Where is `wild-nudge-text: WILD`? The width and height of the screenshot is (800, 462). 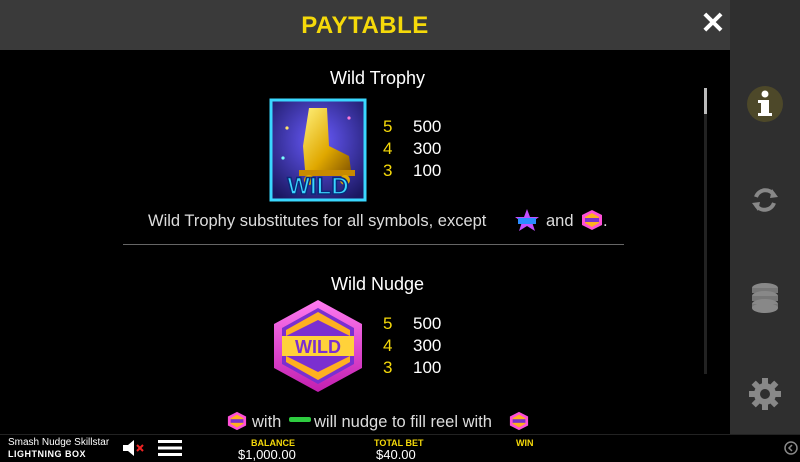
wild-nudge-text: WILD is located at coordinates (318, 347).